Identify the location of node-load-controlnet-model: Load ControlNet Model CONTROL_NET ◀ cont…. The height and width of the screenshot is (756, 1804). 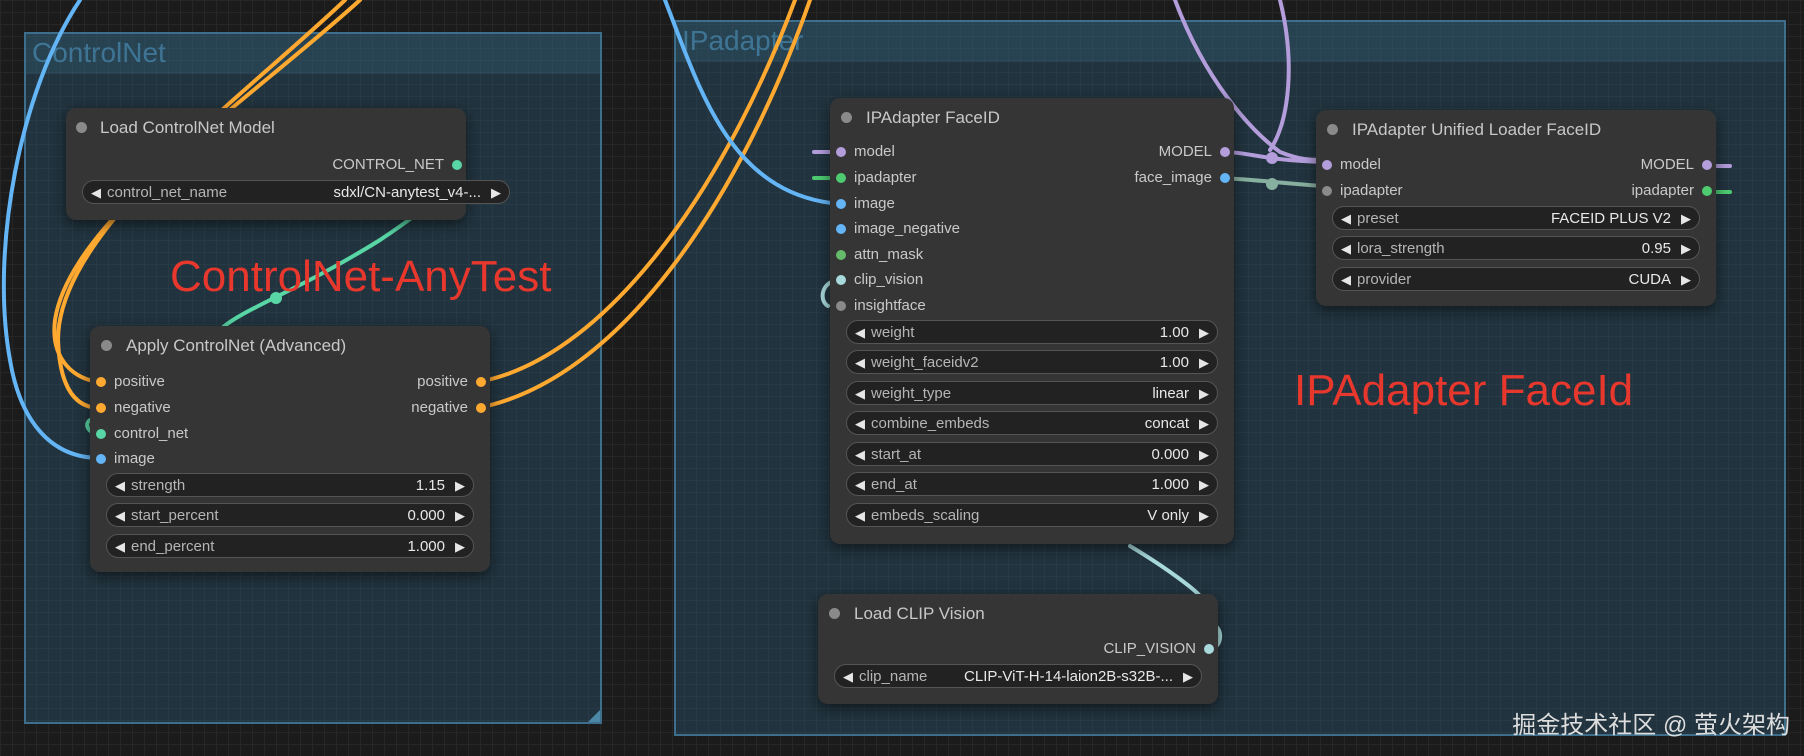
(288, 164).